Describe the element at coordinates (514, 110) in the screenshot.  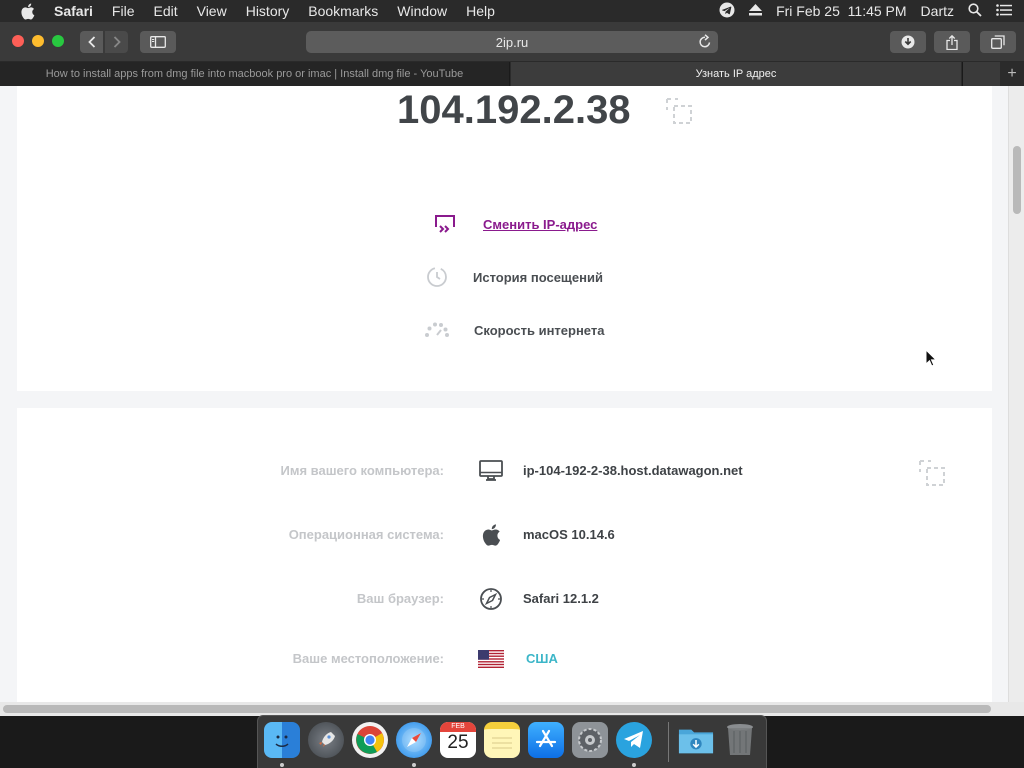
I see `ip-address: 104.192.2.38` at that location.